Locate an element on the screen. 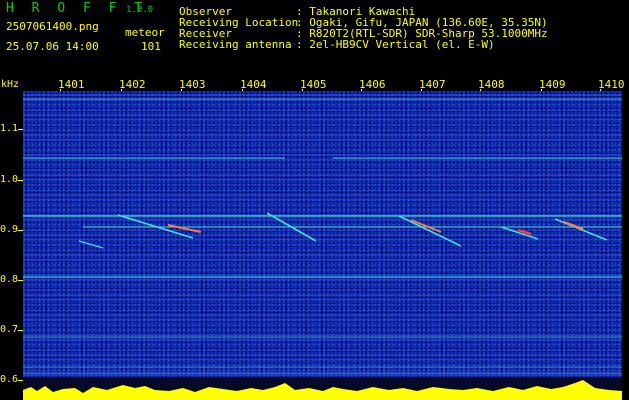 This screenshot has width=629, height=400. meteor-count: 101 is located at coordinates (151, 46).